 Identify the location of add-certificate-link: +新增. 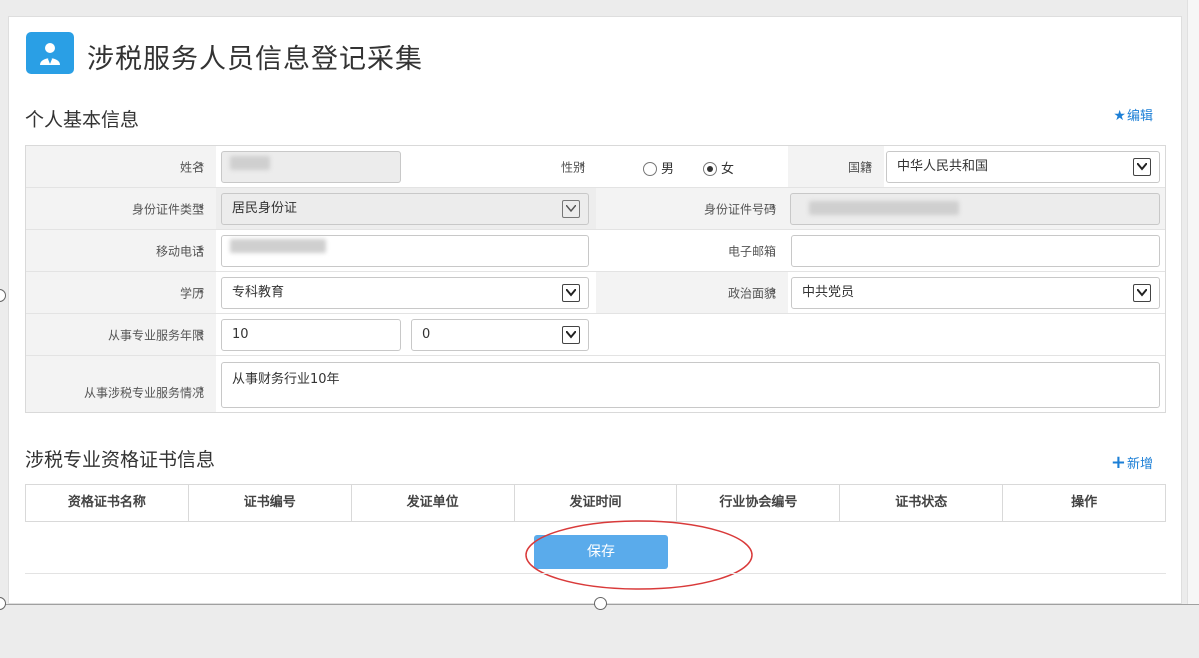
(1132, 462).